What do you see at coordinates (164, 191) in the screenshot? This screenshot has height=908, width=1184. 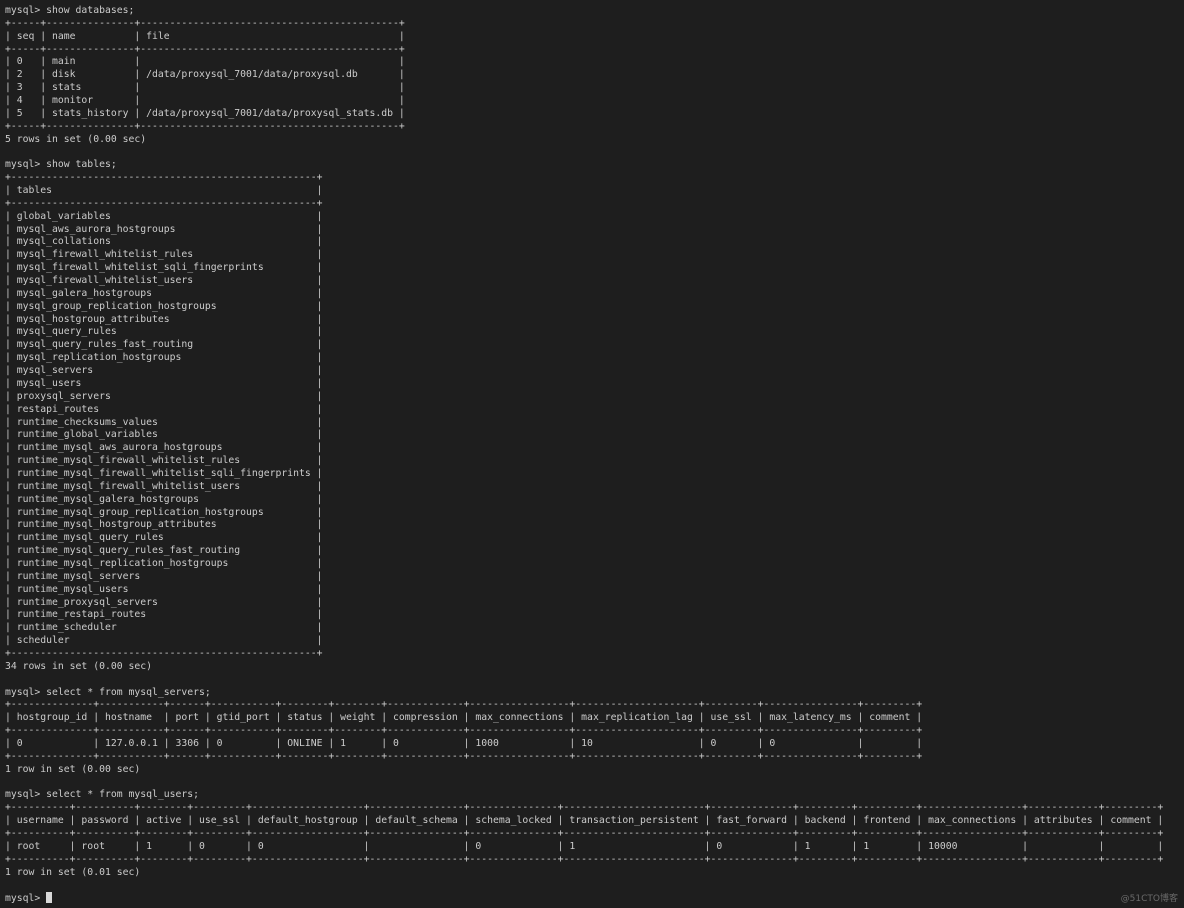 I see `table-header: | tables |` at bounding box center [164, 191].